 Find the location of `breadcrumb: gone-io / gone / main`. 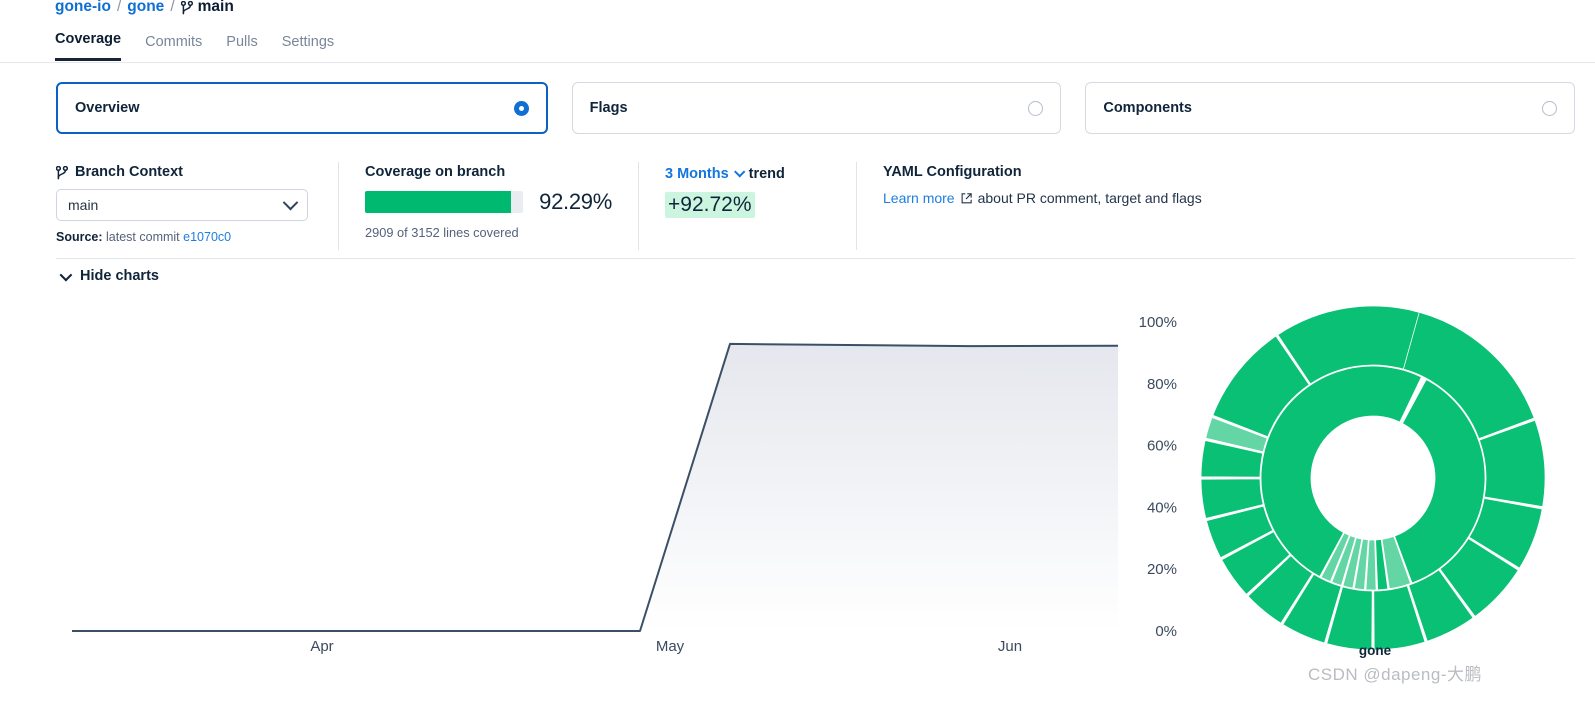

breadcrumb: gone-io / gone / main is located at coordinates (144, 8).